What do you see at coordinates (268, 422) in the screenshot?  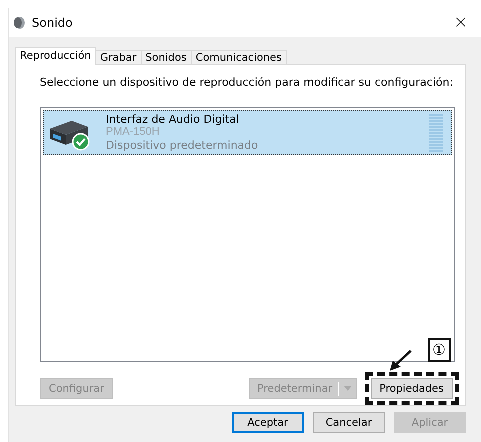 I see `dialog-button: Aceptar` at bounding box center [268, 422].